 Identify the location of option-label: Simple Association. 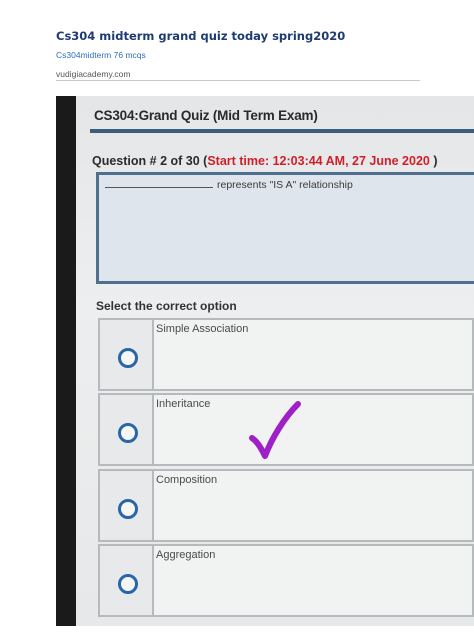
(202, 329).